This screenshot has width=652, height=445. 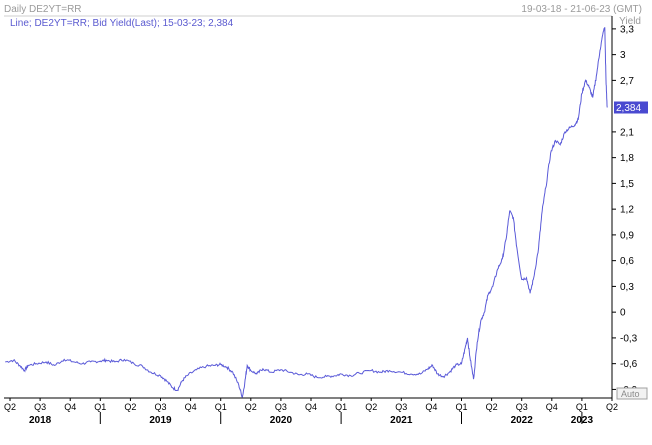 I want to click on y-tick-label: 1,8, so click(x=627, y=158).